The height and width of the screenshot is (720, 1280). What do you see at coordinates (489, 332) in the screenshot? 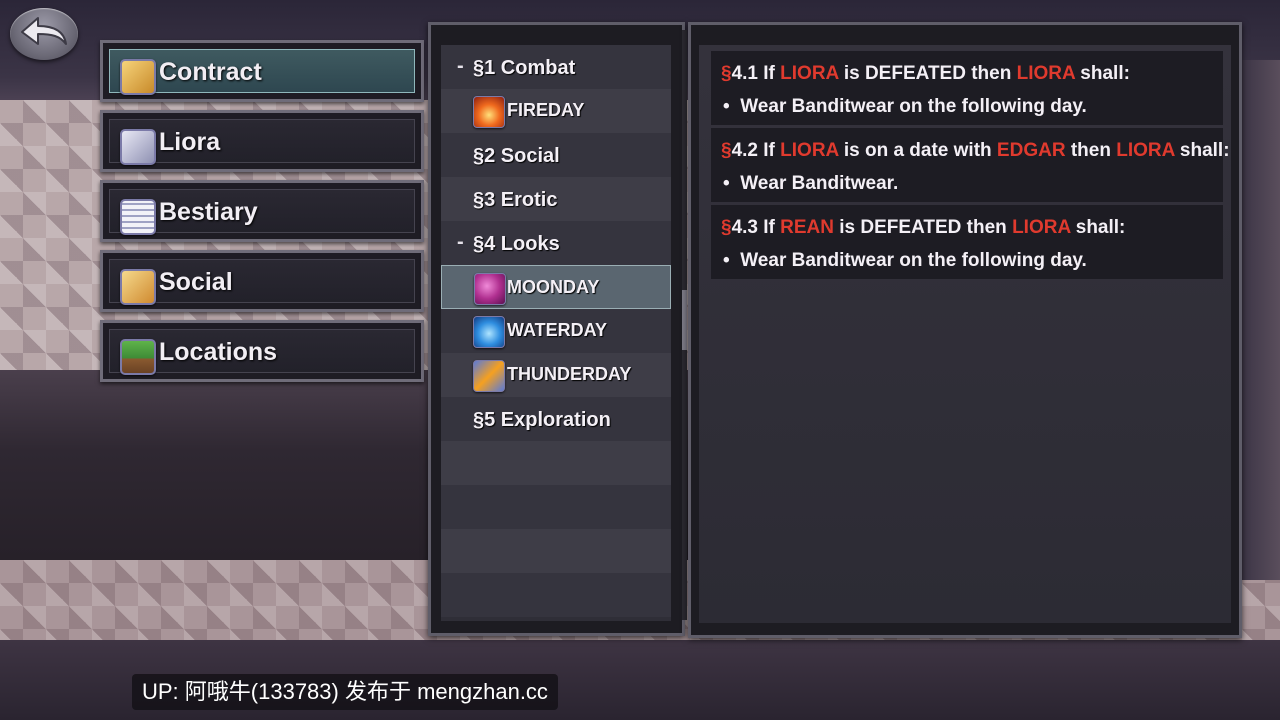
I see `water-icon` at bounding box center [489, 332].